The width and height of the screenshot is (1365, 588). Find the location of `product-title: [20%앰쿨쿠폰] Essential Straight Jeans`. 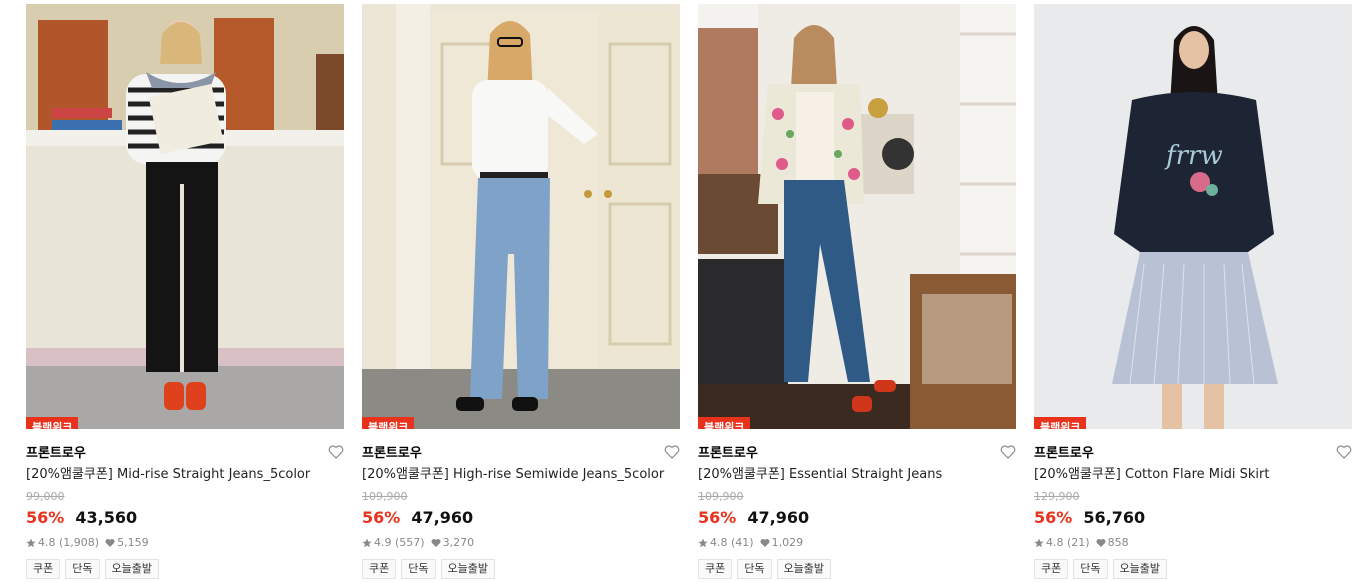

product-title: [20%앰쿨쿠폰] Essential Straight Jeans is located at coordinates (857, 475).